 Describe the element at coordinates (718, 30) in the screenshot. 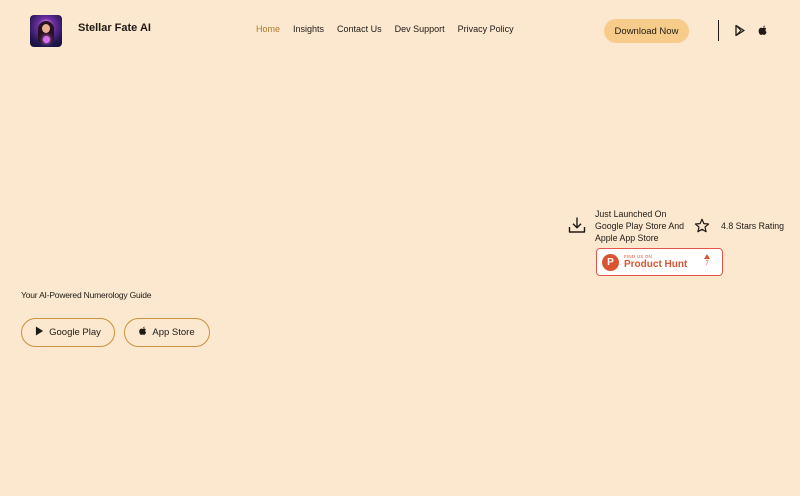

I see `header-divider` at that location.